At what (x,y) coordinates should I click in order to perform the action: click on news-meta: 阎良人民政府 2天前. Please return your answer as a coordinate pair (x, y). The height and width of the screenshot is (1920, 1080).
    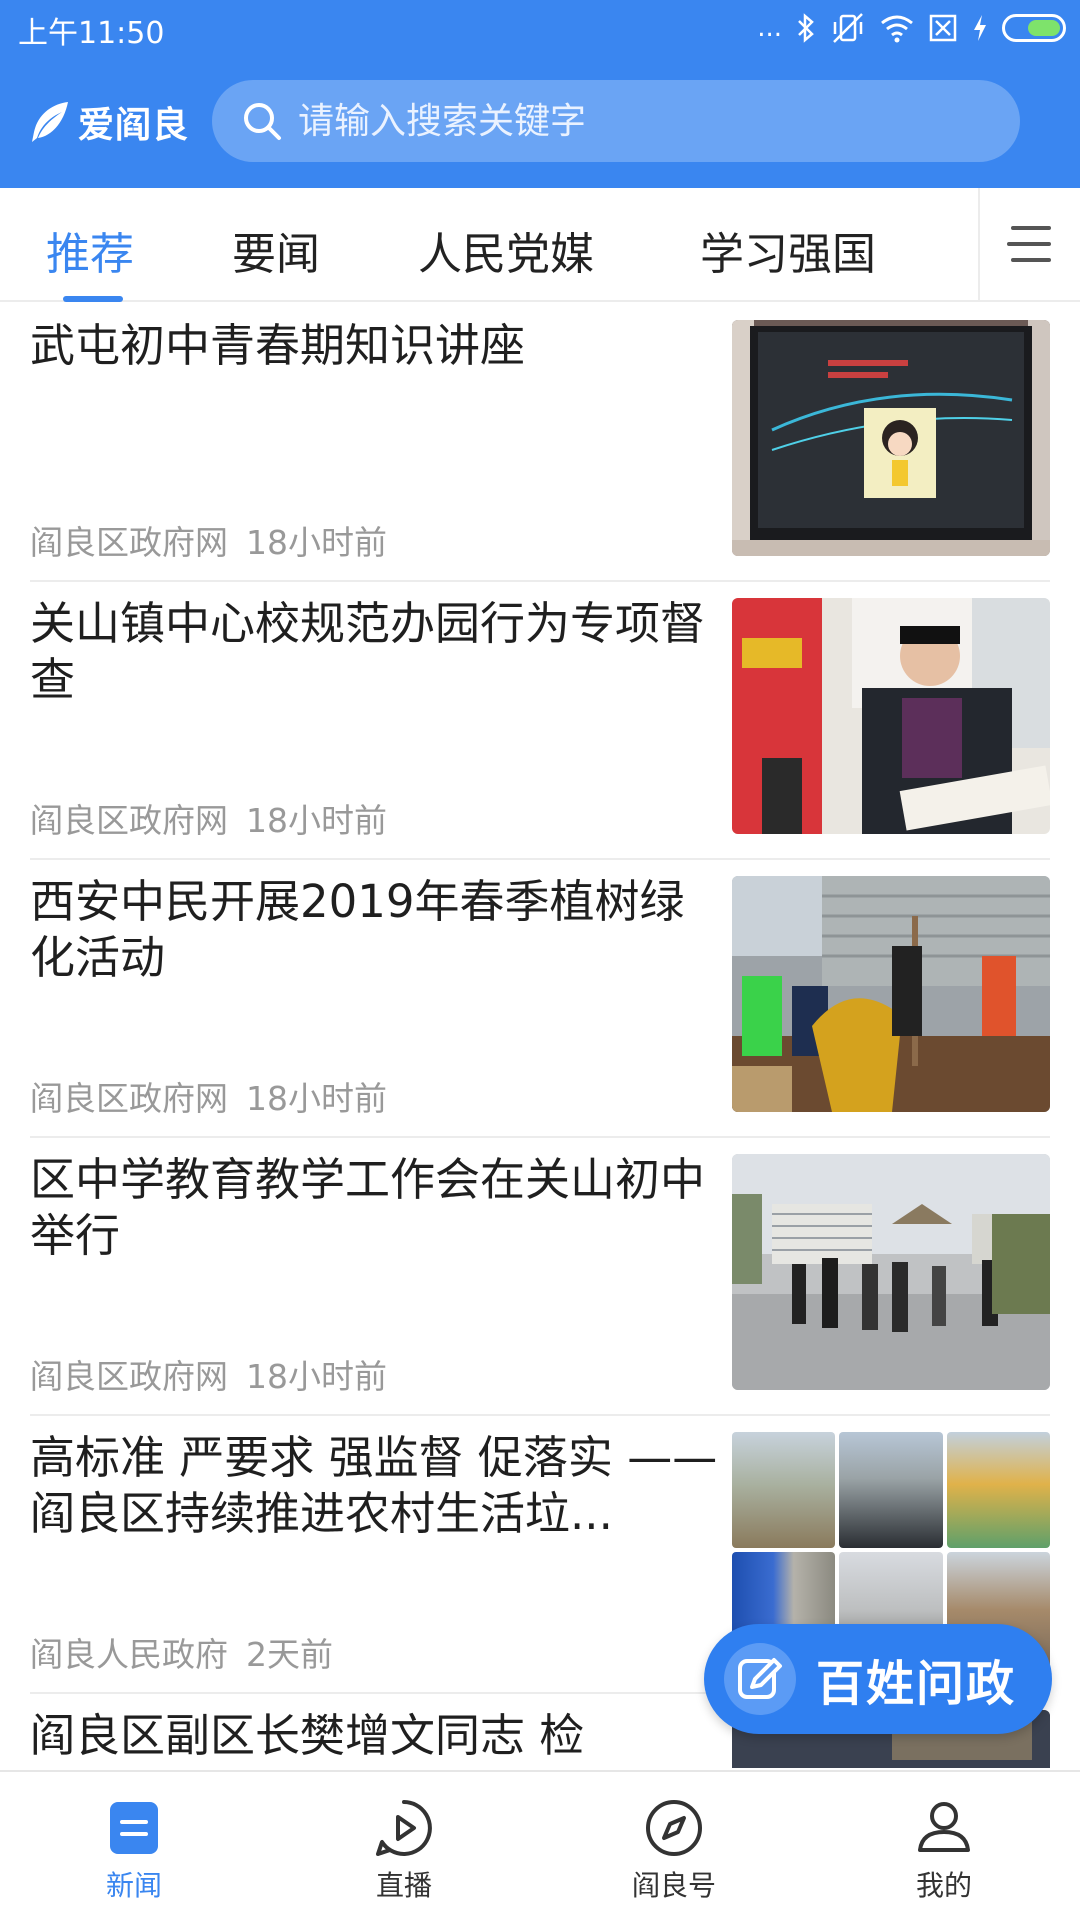
    Looking at the image, I should click on (181, 1652).